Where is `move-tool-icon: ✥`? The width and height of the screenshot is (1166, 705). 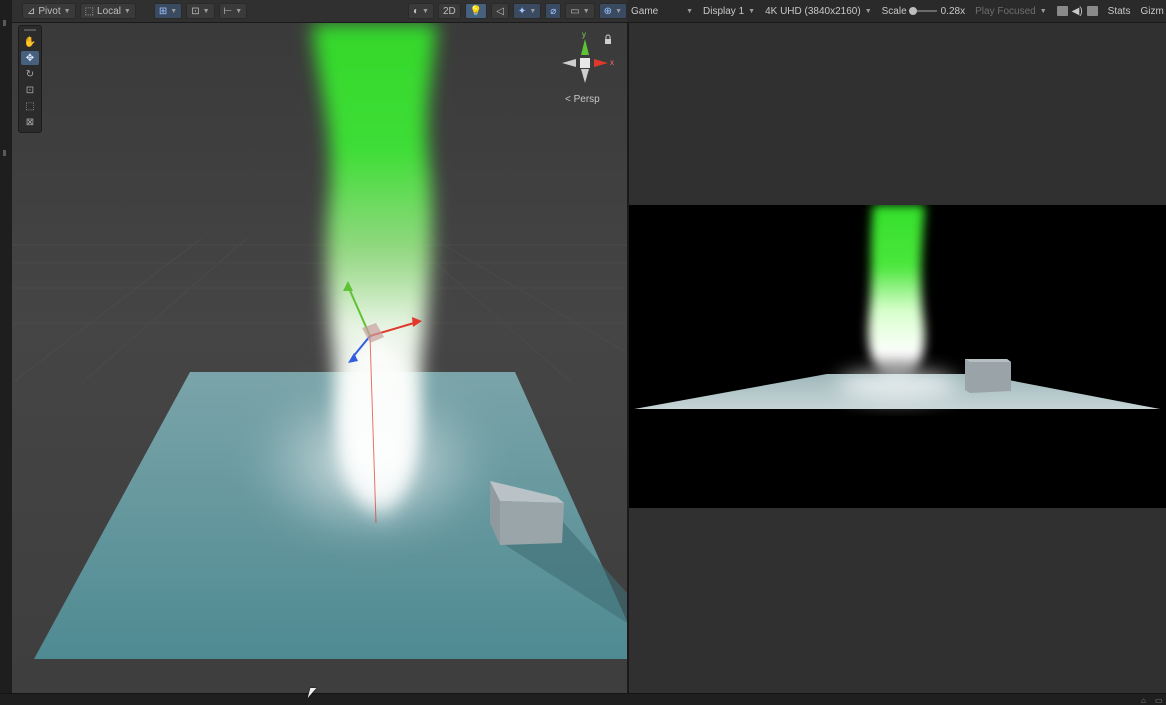
move-tool-icon: ✥ is located at coordinates (30, 58).